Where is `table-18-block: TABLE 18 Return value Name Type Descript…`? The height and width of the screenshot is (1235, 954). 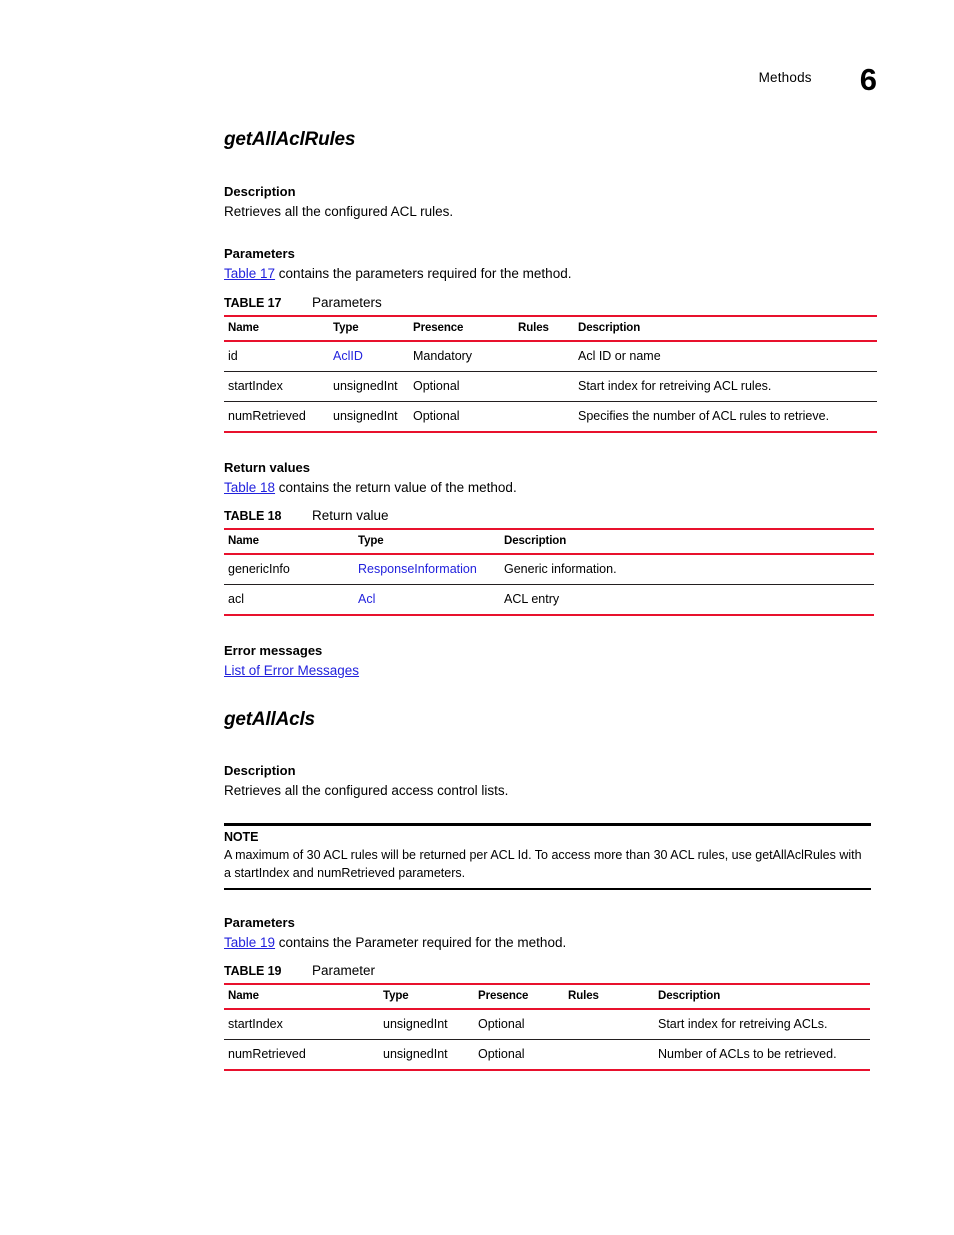
table-18-block: TABLE 18 Return value Name Type Descript… is located at coordinates (549, 562).